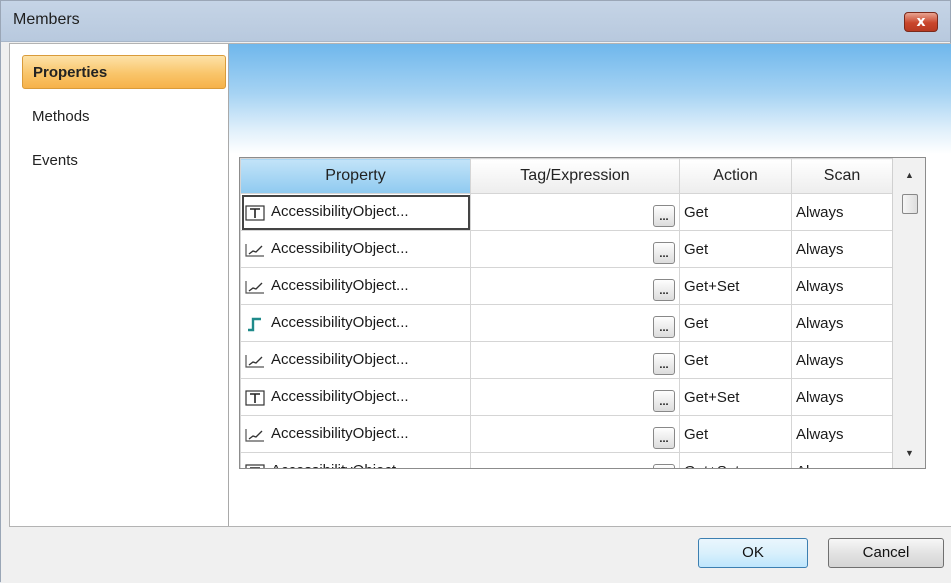  Describe the element at coordinates (255, 324) in the screenshot. I see `digital-property-icon` at that location.